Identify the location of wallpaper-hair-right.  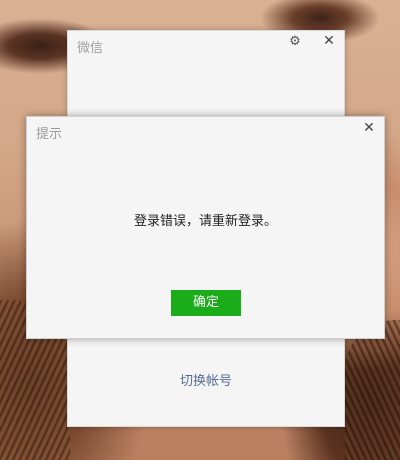
(372, 390).